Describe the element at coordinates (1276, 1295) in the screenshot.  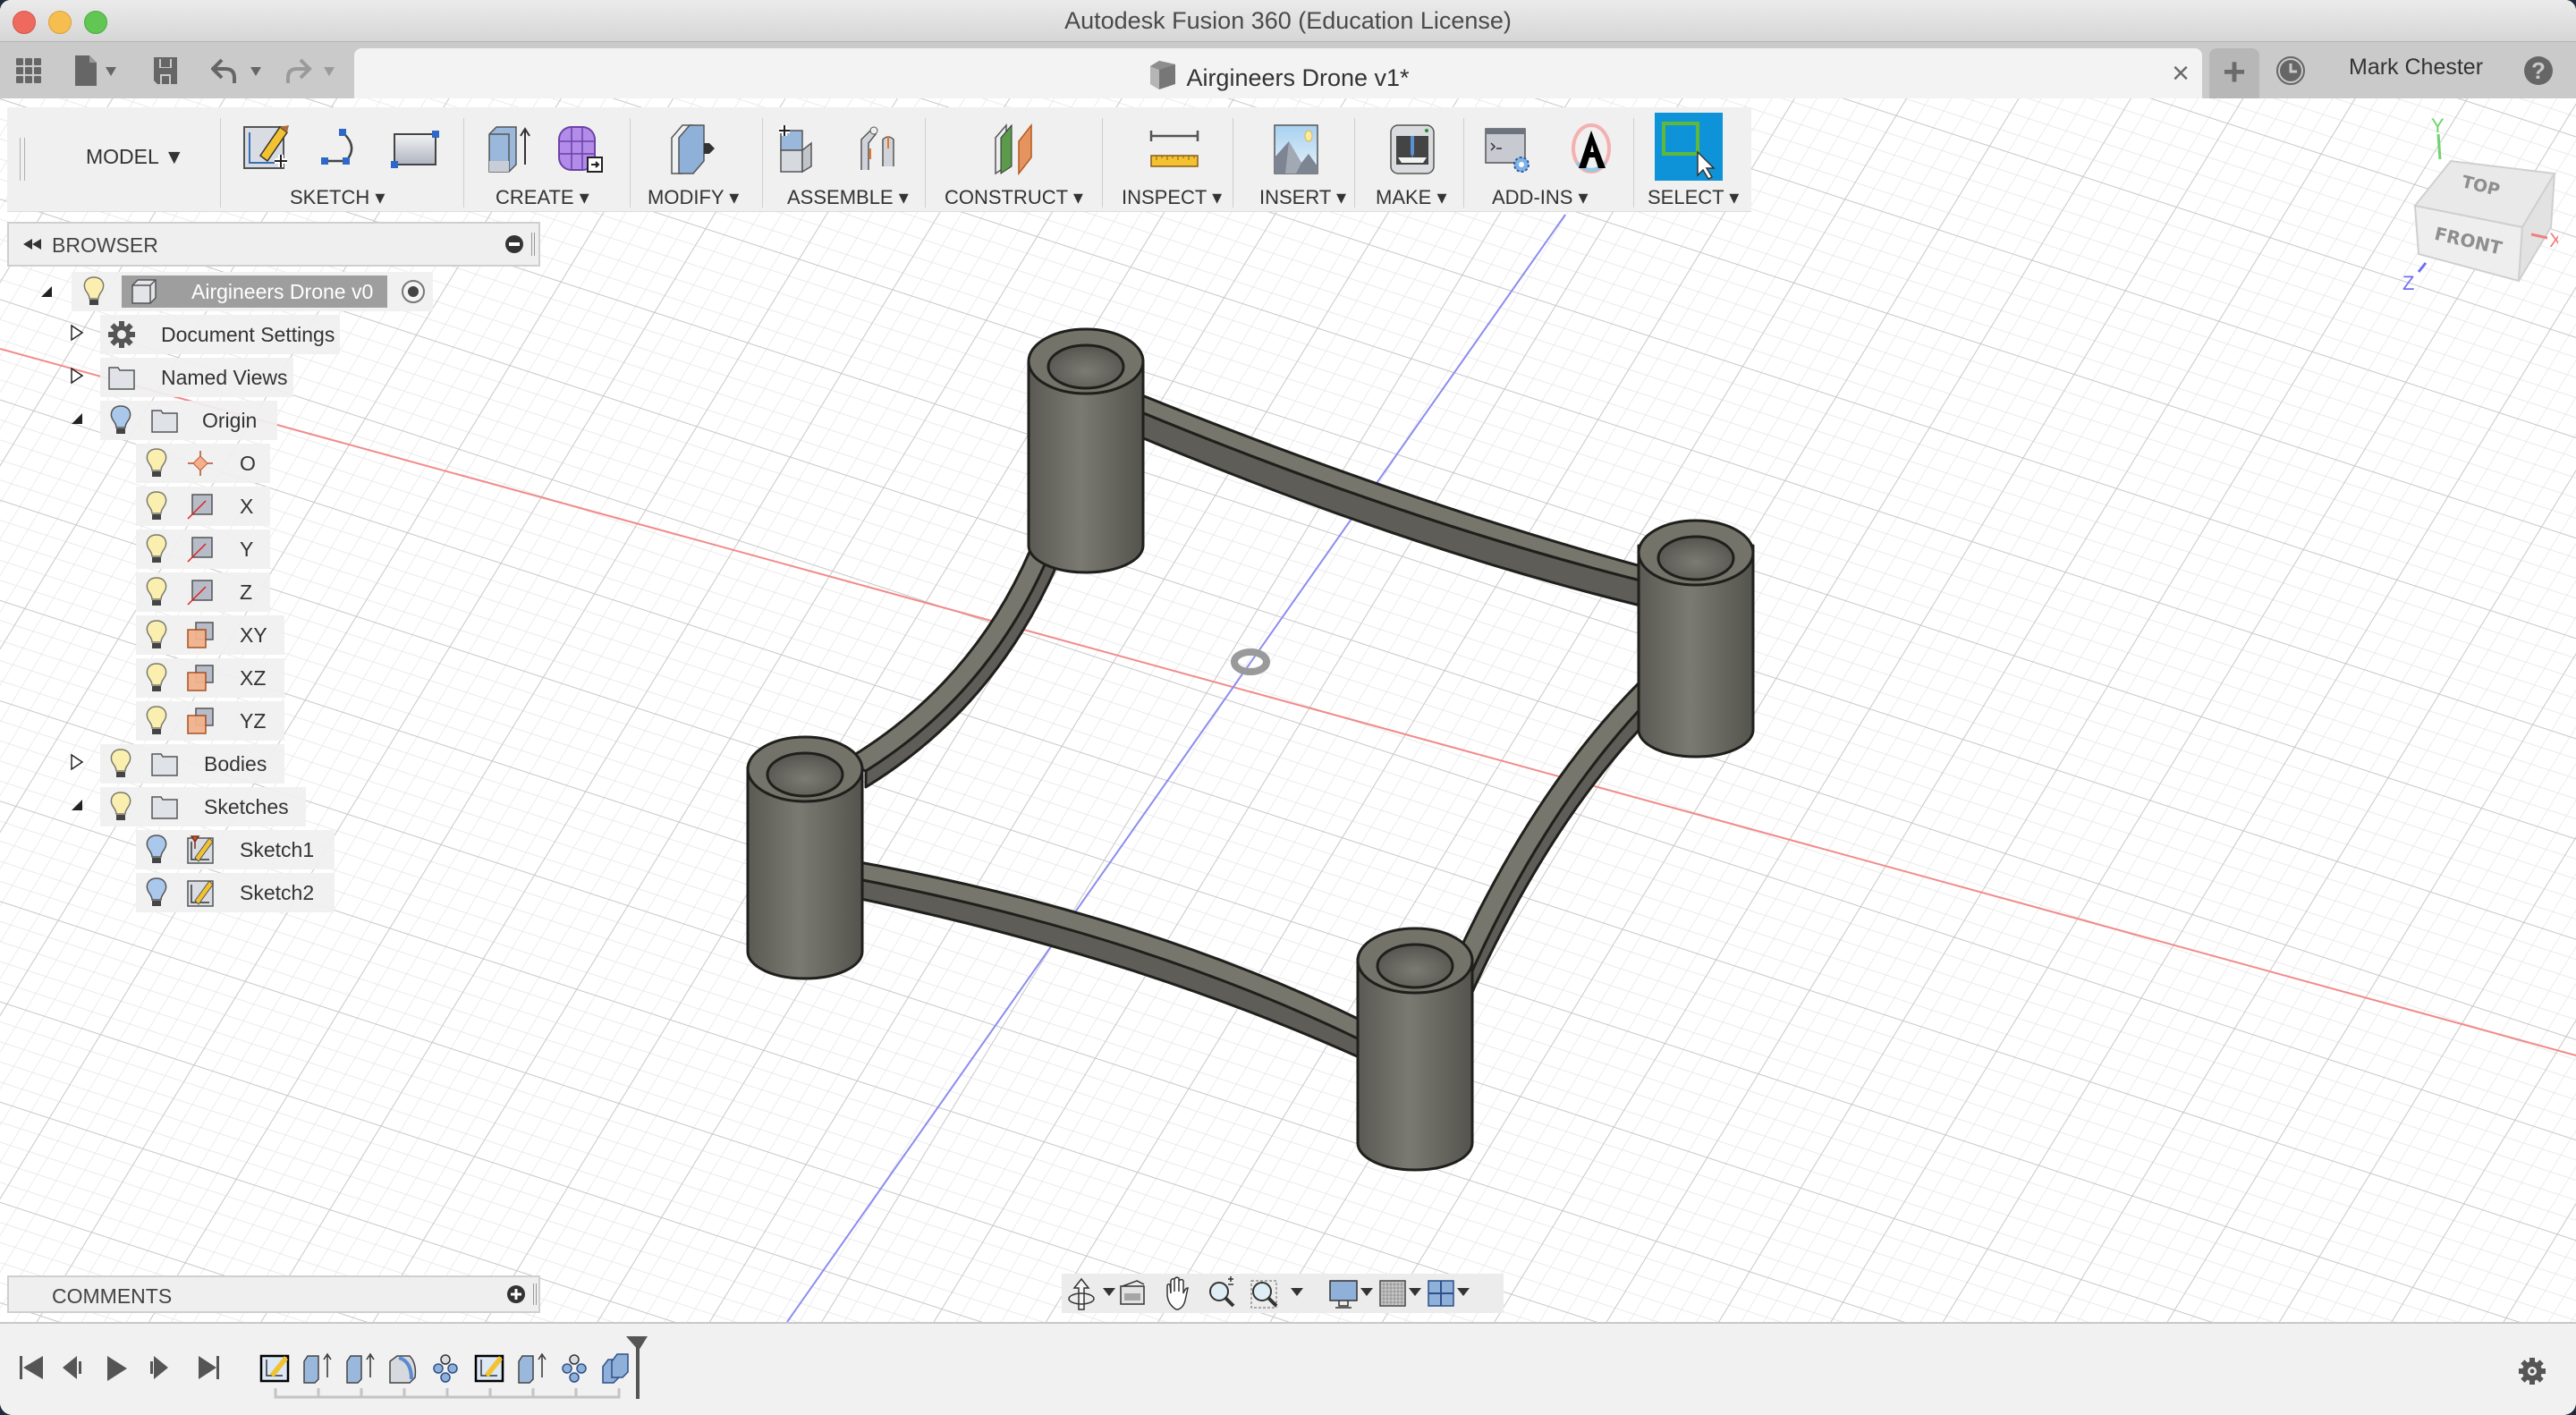
I see `fit-button` at that location.